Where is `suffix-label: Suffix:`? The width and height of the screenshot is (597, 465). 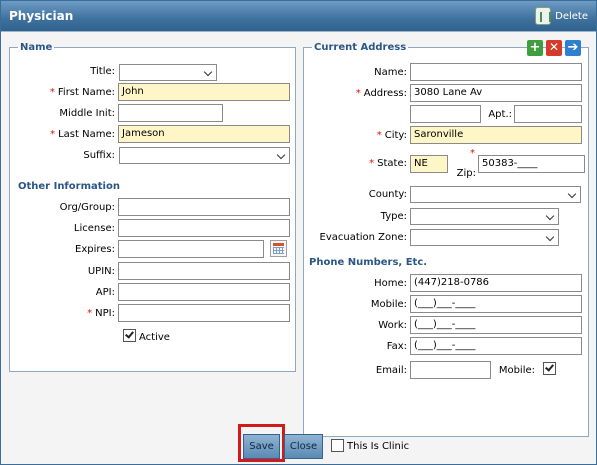 suffix-label: Suffix: is located at coordinates (99, 155).